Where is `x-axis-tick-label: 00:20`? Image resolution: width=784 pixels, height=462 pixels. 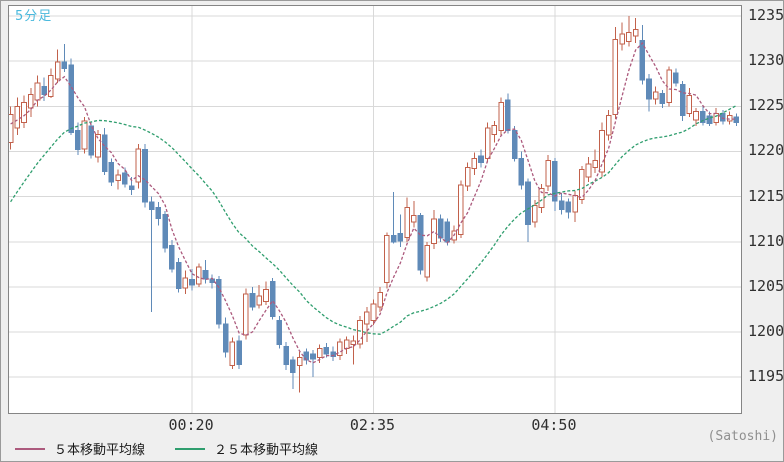 x-axis-tick-label: 00:20 is located at coordinates (191, 425).